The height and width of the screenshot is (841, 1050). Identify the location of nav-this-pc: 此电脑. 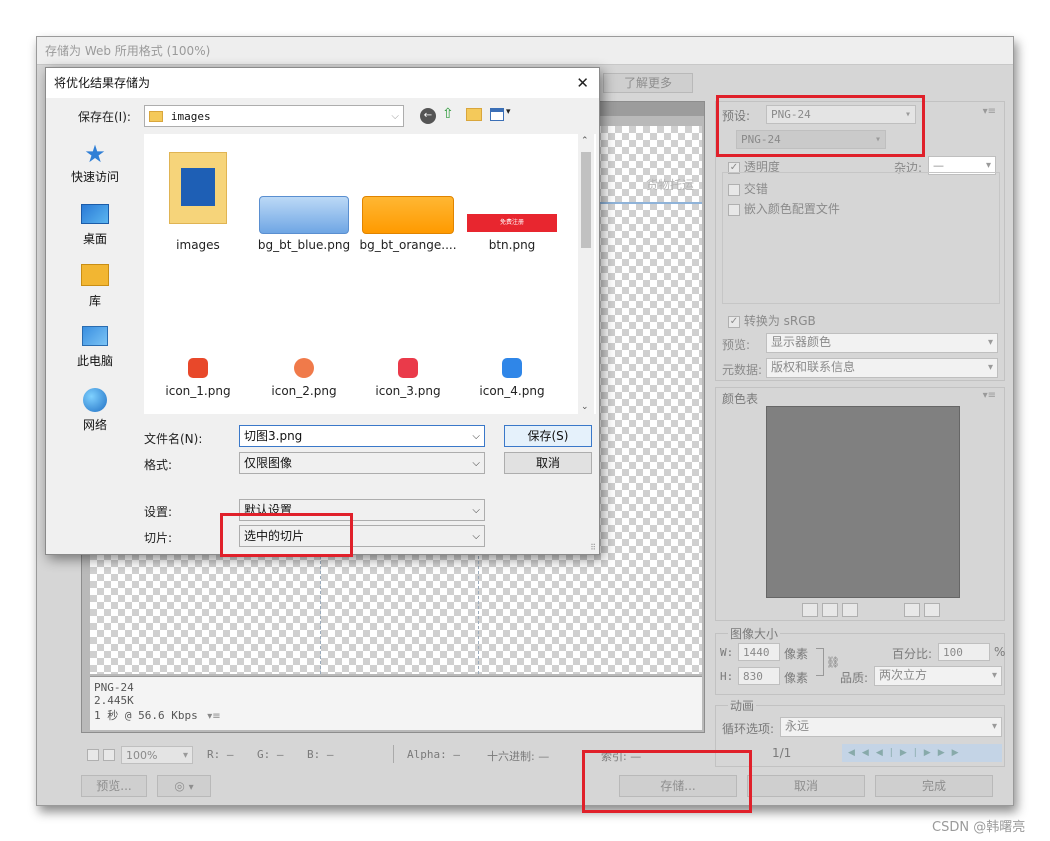
(95, 347).